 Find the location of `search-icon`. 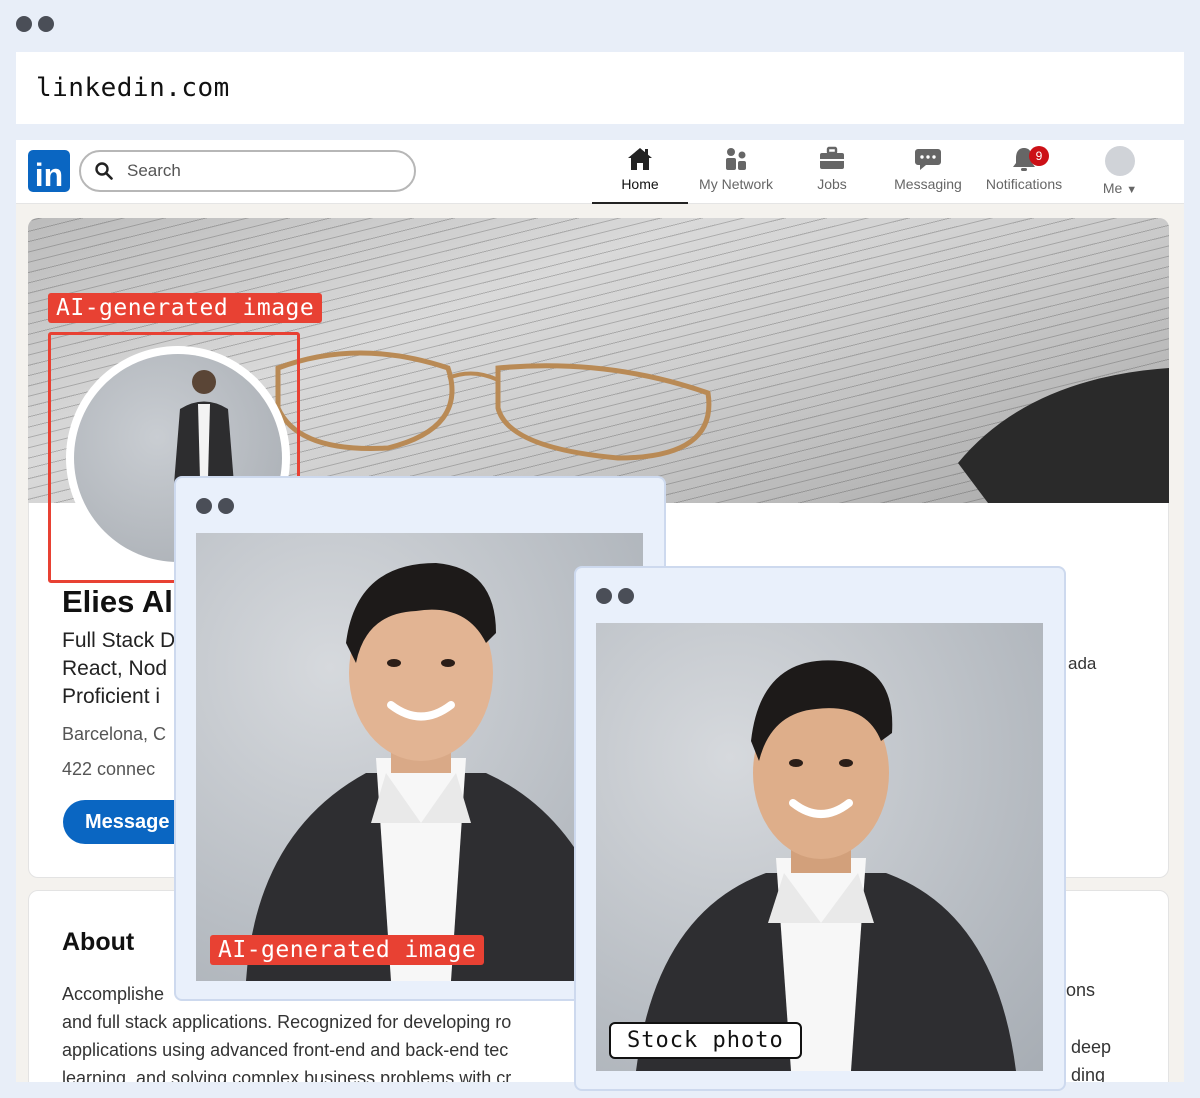

search-icon is located at coordinates (104, 171).